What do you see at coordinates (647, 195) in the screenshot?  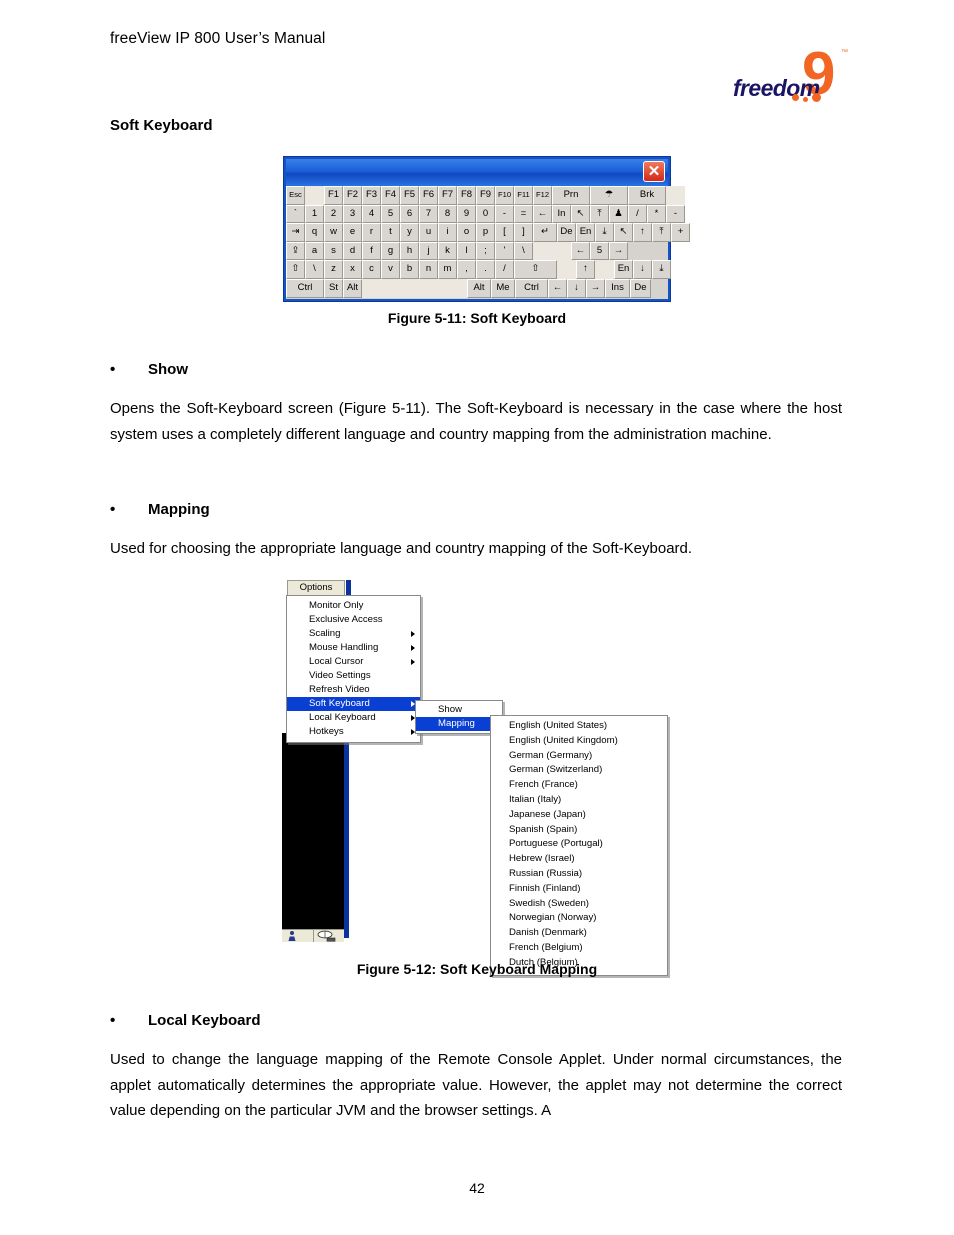 I see `key-brk: Brk` at bounding box center [647, 195].